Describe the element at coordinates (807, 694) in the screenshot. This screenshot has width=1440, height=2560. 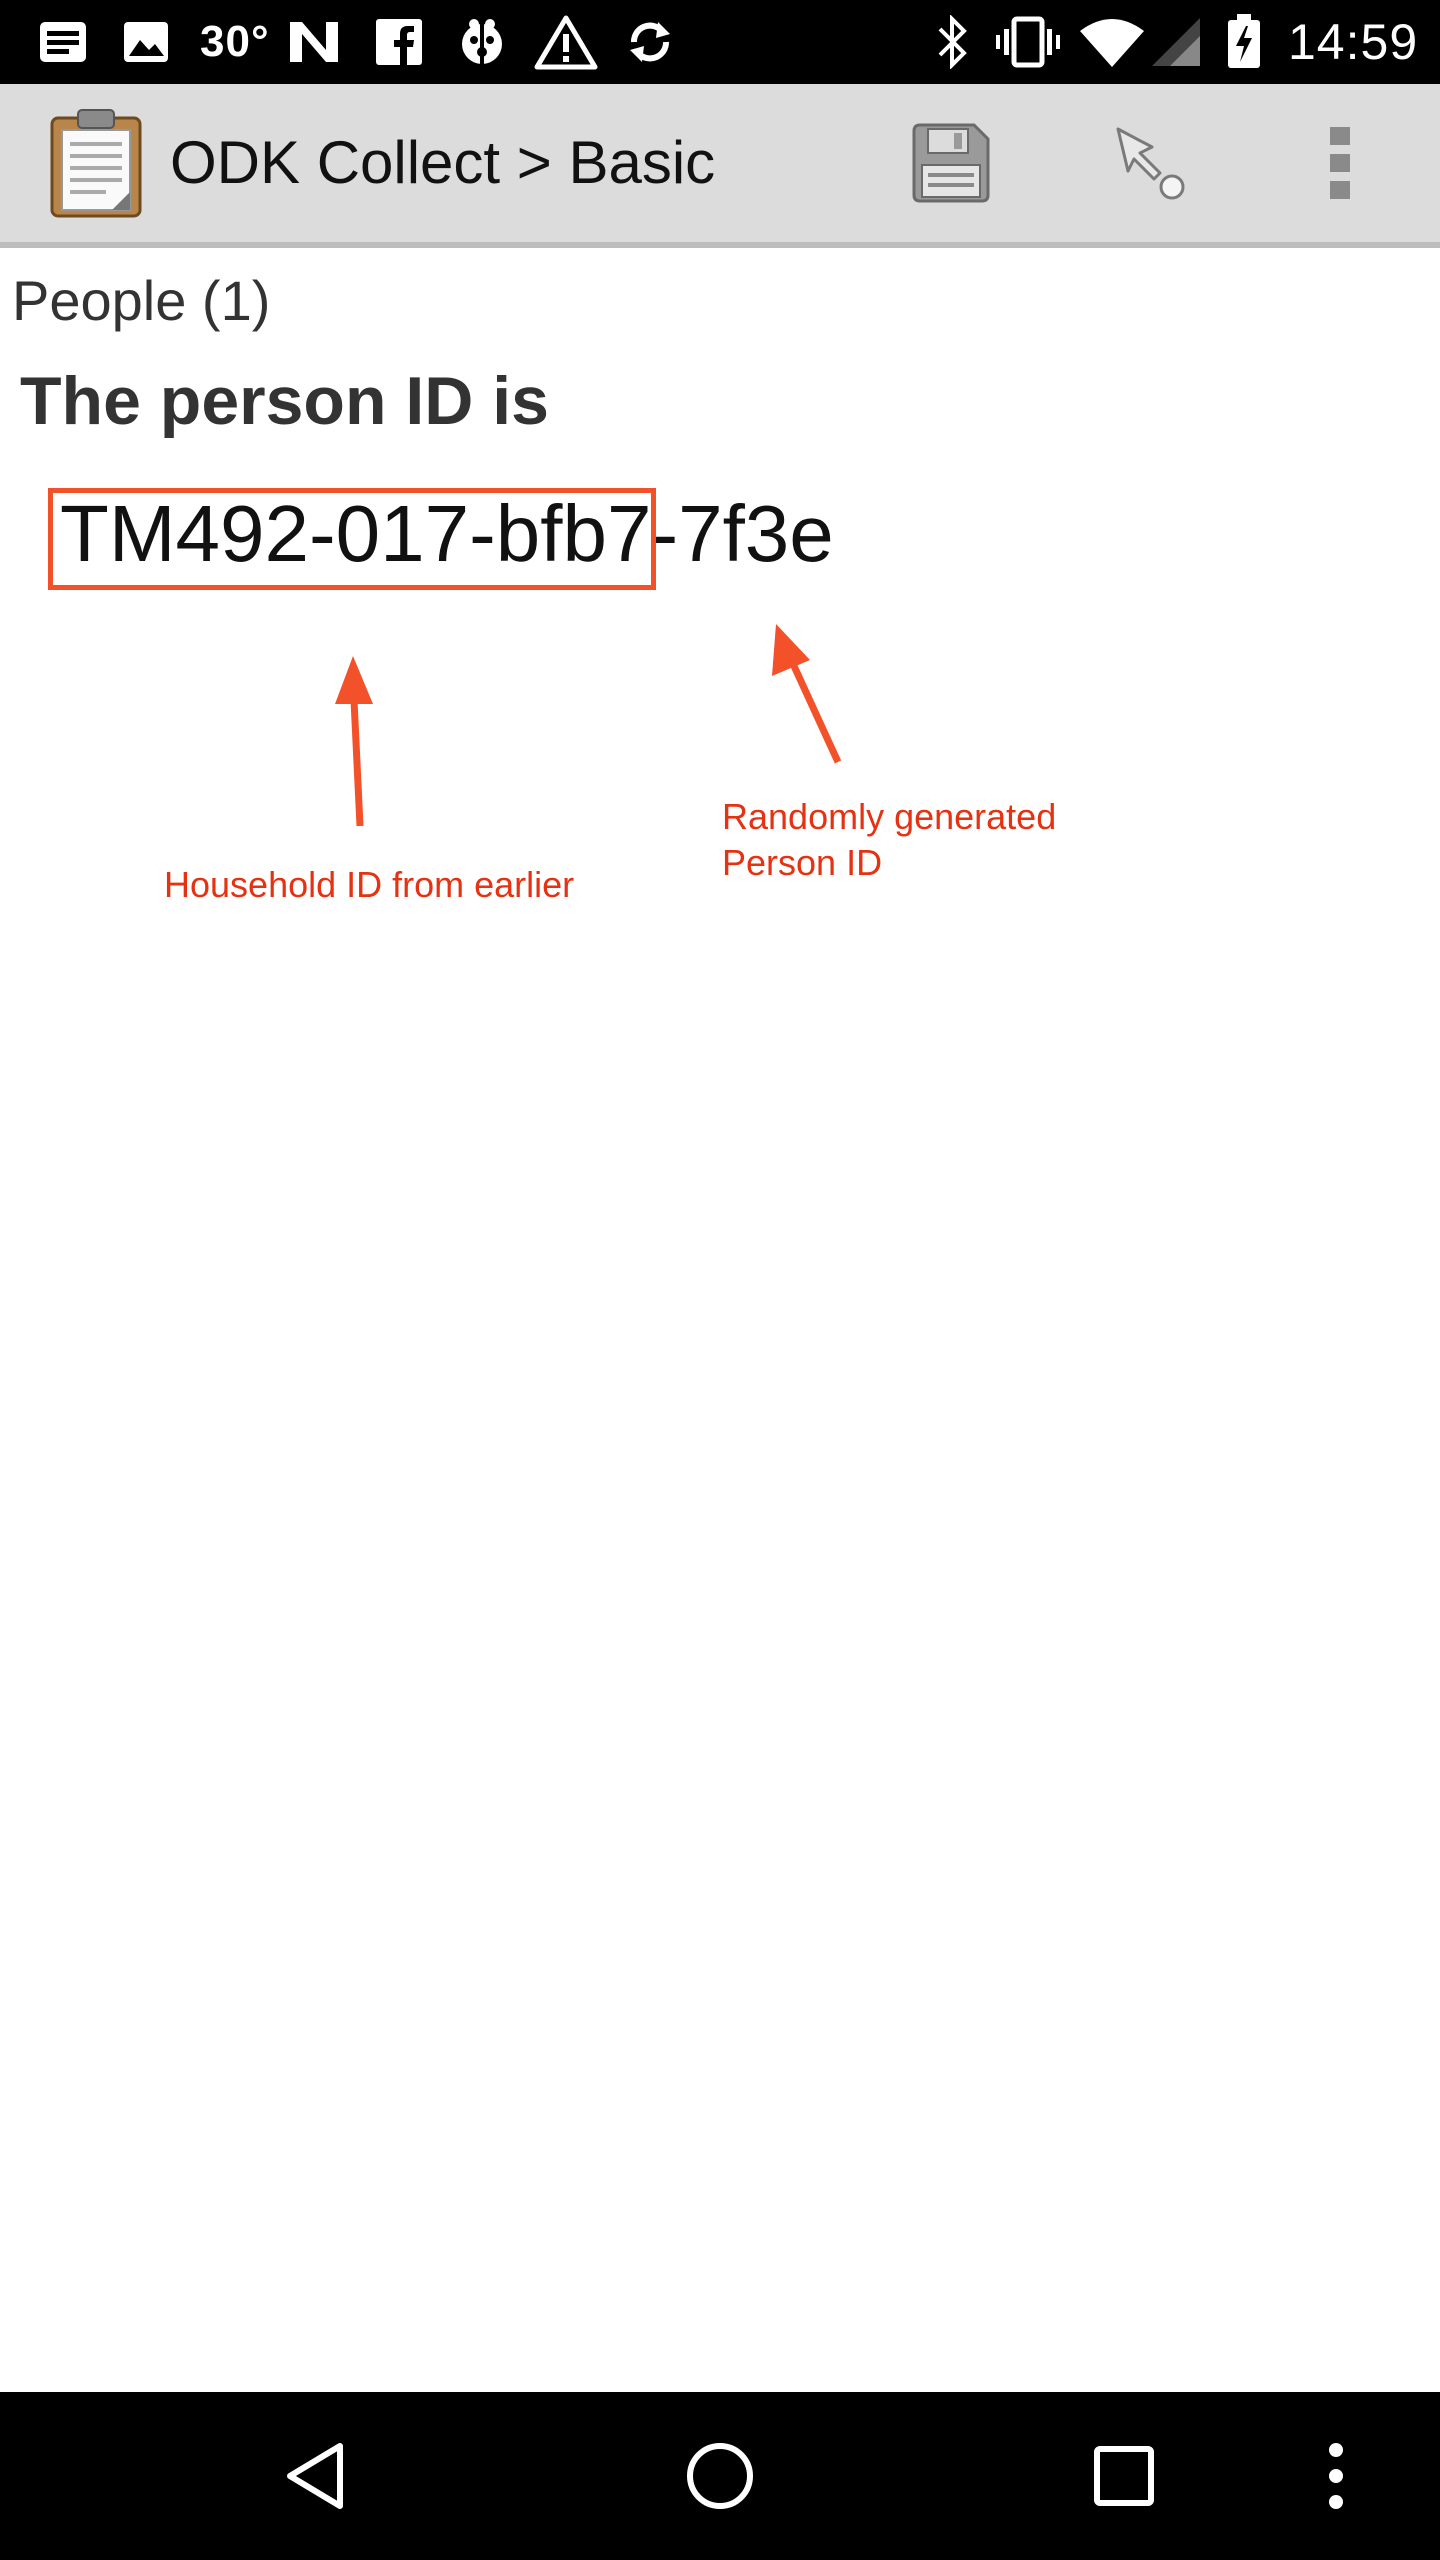
I see `random-id-arrow` at that location.